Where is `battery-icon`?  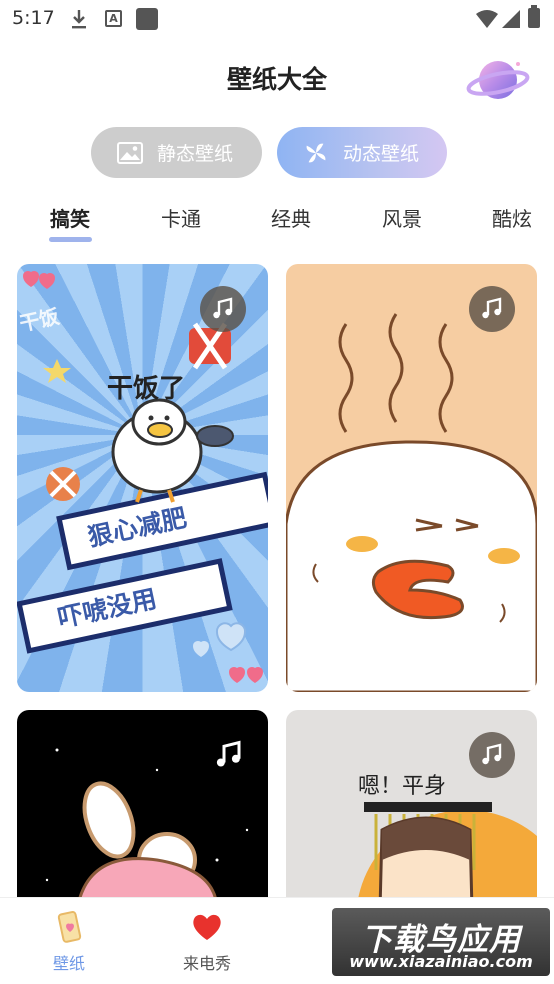 battery-icon is located at coordinates (534, 16).